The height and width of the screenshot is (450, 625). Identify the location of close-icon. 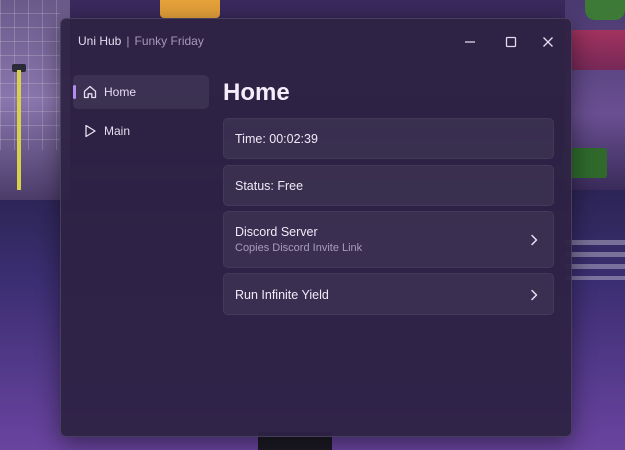
(548, 42).